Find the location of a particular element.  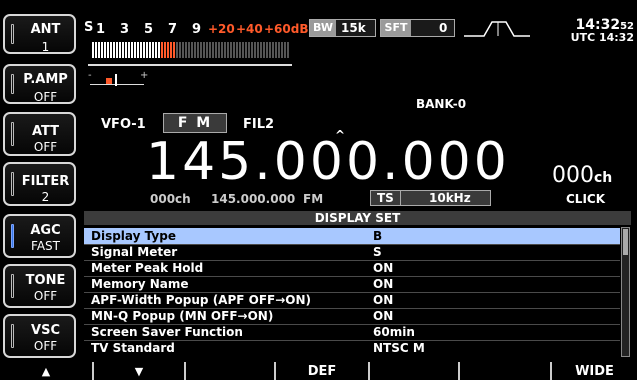

side-button-att: ATT OFF is located at coordinates (39, 134).